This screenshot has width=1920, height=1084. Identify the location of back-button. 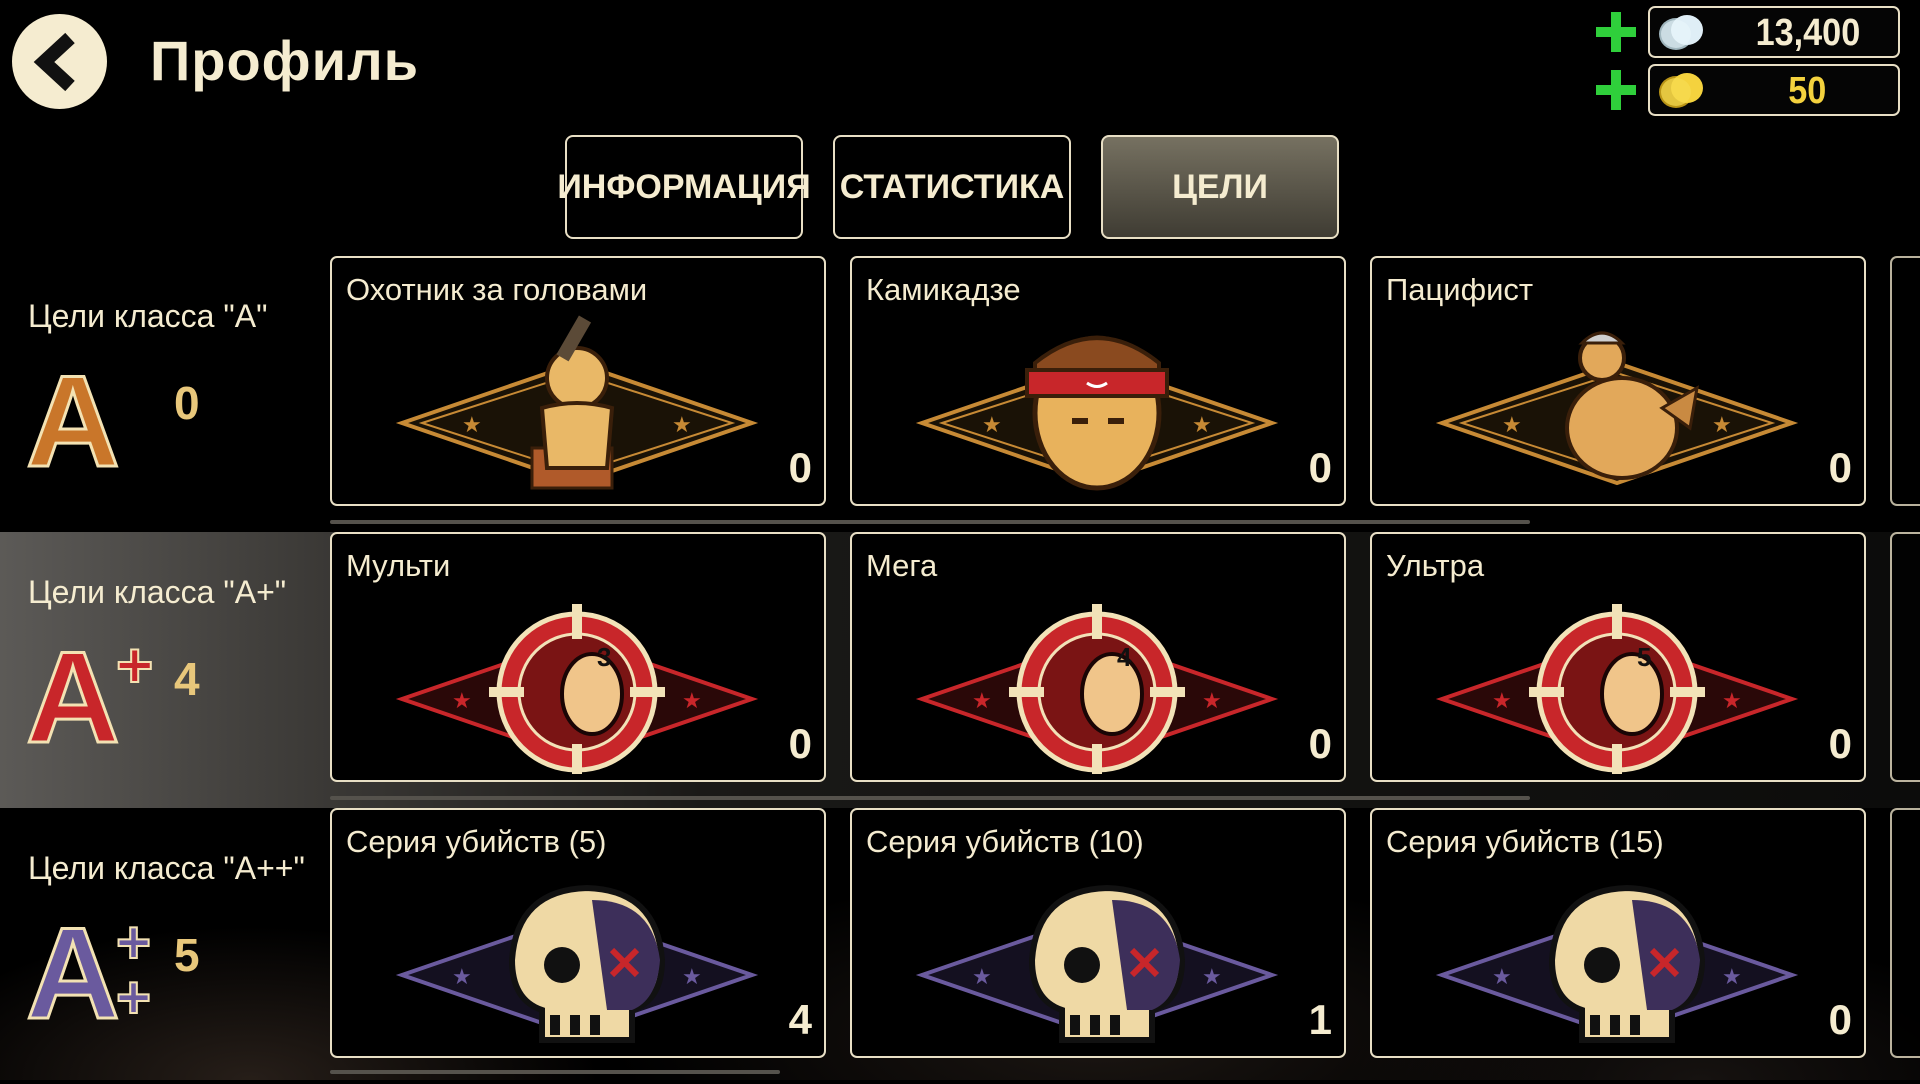
(59, 61).